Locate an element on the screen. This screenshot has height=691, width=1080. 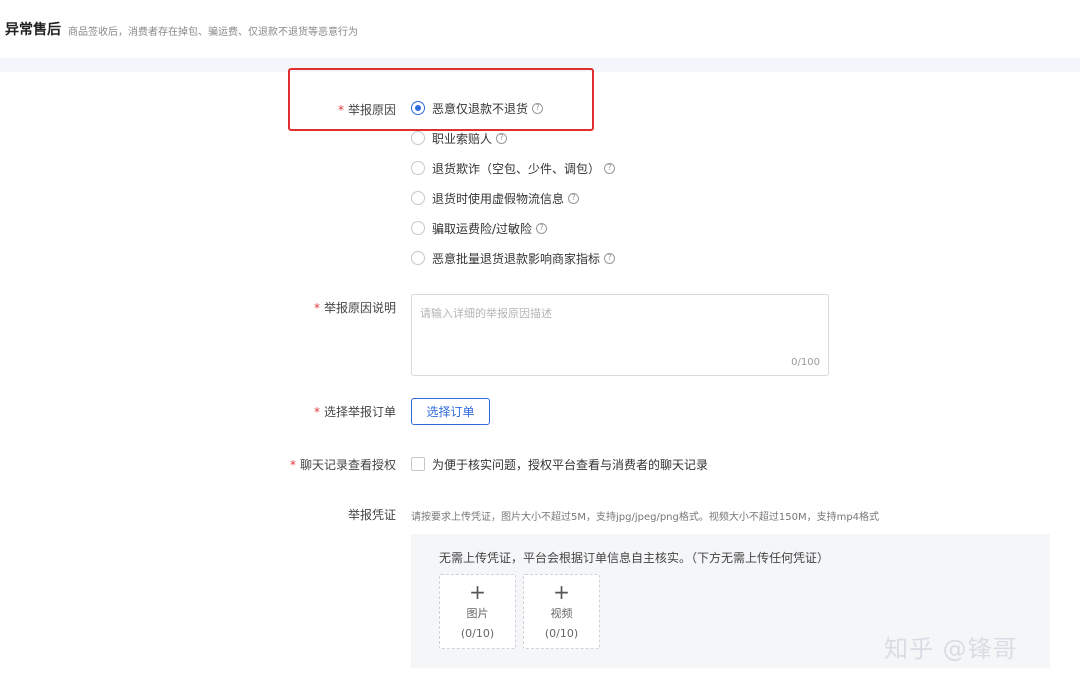
reason-option-label: 退货时使用虚假物流信息 is located at coordinates (498, 198).